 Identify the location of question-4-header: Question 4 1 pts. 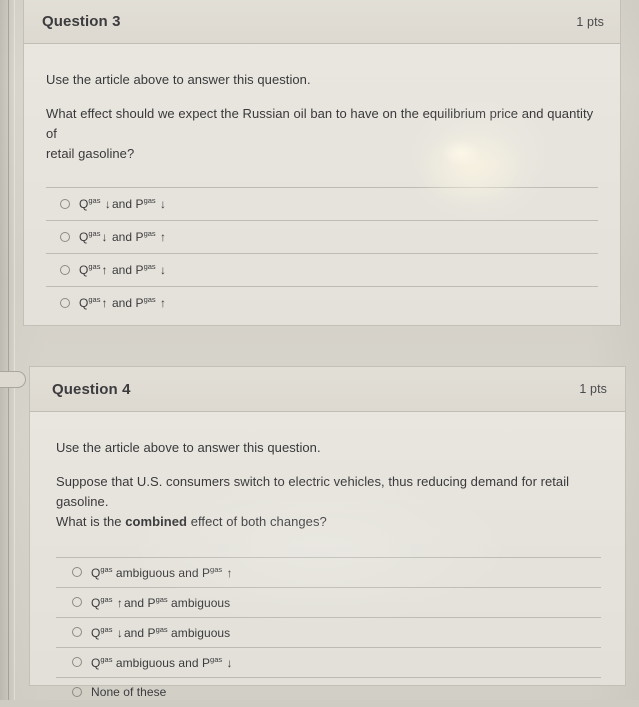
(327, 389).